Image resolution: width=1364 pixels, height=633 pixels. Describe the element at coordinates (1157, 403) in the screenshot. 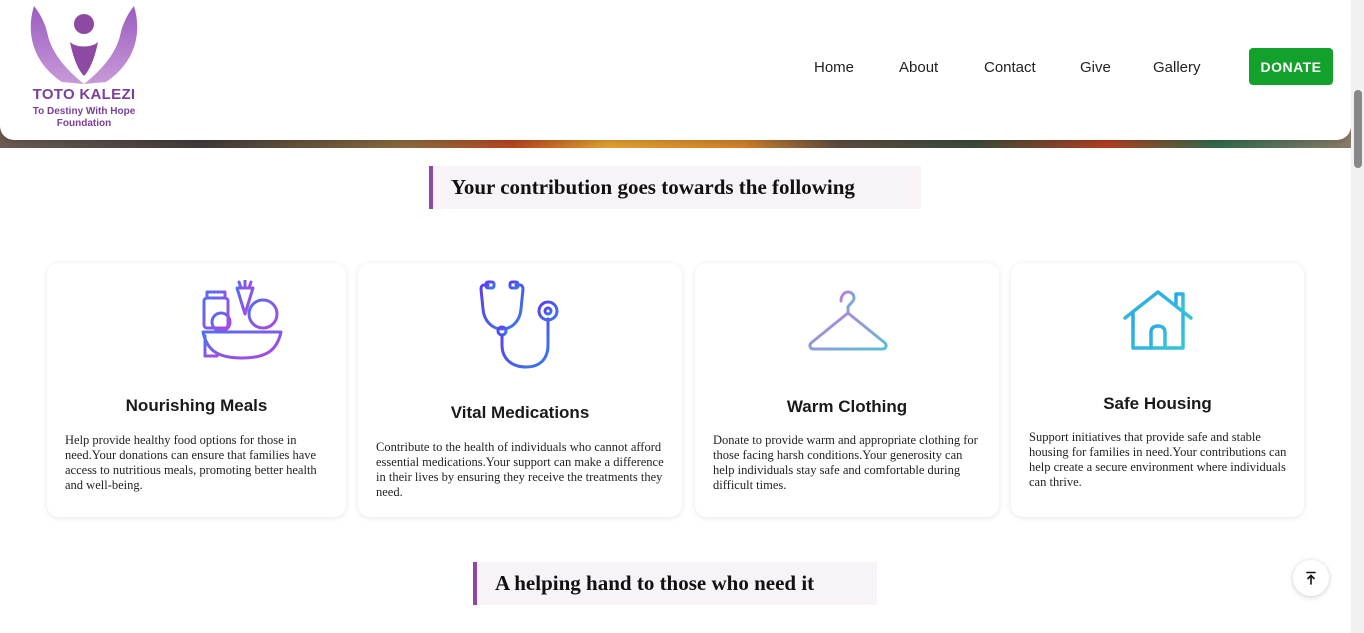

I see `card-title: Safe Housing` at that location.